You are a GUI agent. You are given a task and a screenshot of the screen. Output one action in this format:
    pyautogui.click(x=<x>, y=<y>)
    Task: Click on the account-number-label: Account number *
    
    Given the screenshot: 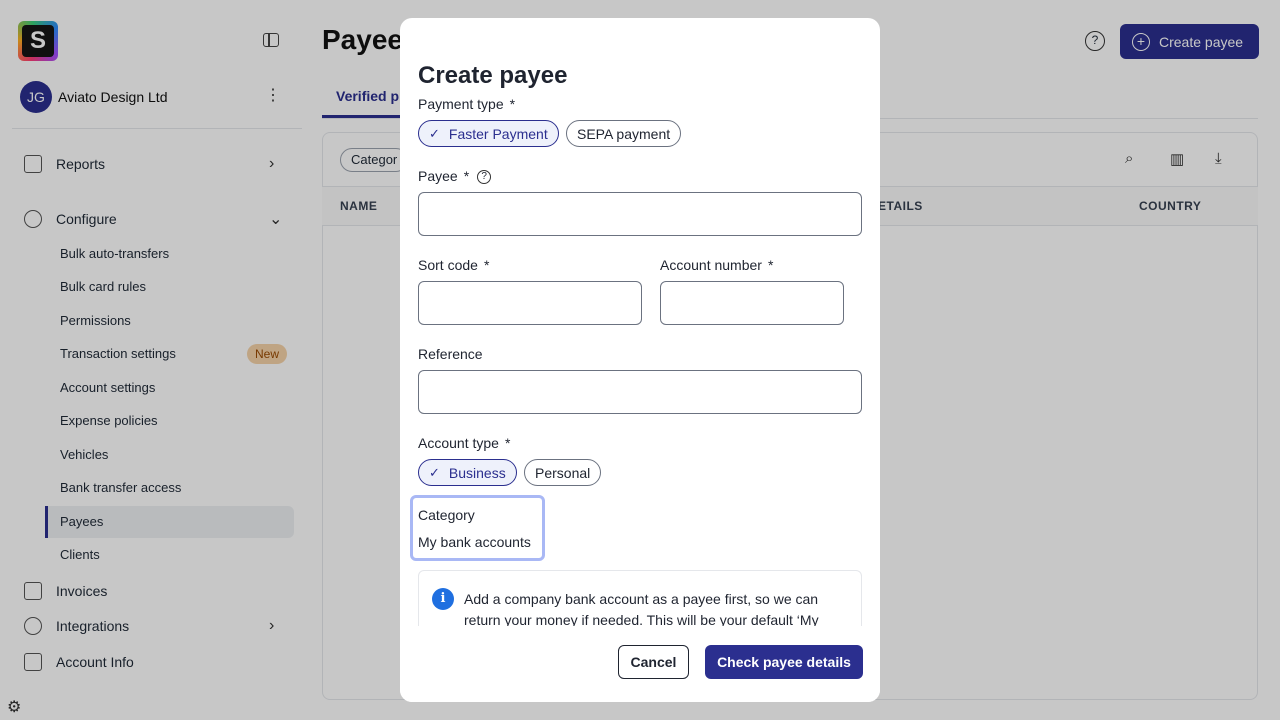 What is the action you would take?
    pyautogui.click(x=717, y=265)
    